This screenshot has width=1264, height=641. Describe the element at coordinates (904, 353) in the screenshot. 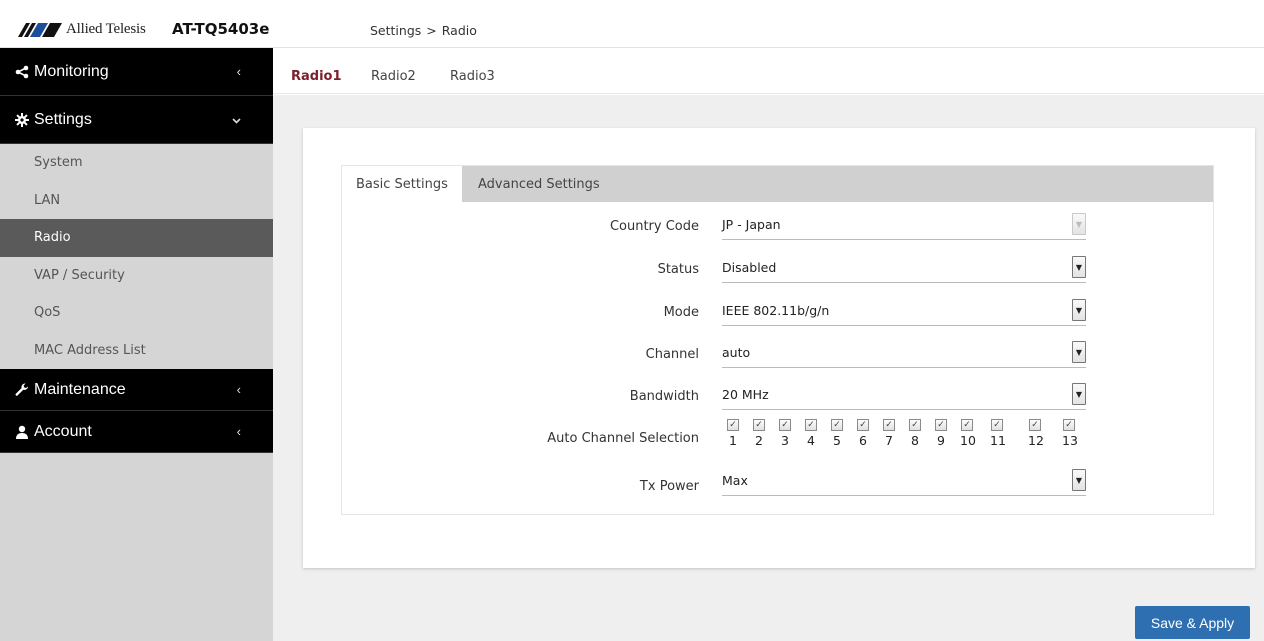

I see `channel-select: auto ▼` at that location.